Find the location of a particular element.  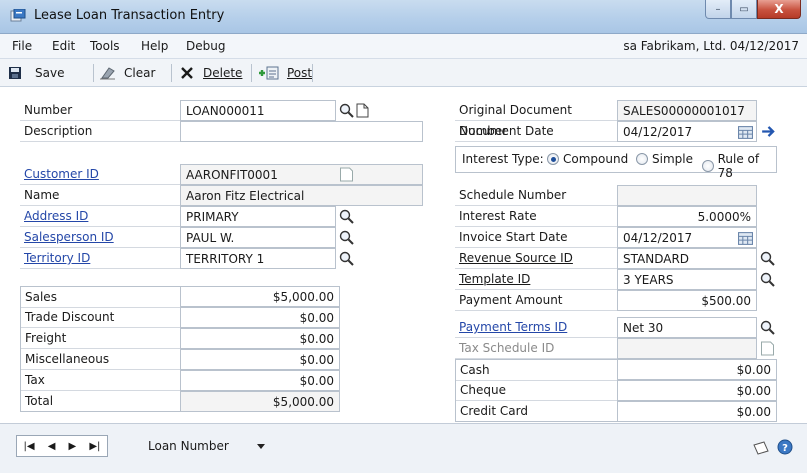

tax-schedule-id-field is located at coordinates (687, 348).